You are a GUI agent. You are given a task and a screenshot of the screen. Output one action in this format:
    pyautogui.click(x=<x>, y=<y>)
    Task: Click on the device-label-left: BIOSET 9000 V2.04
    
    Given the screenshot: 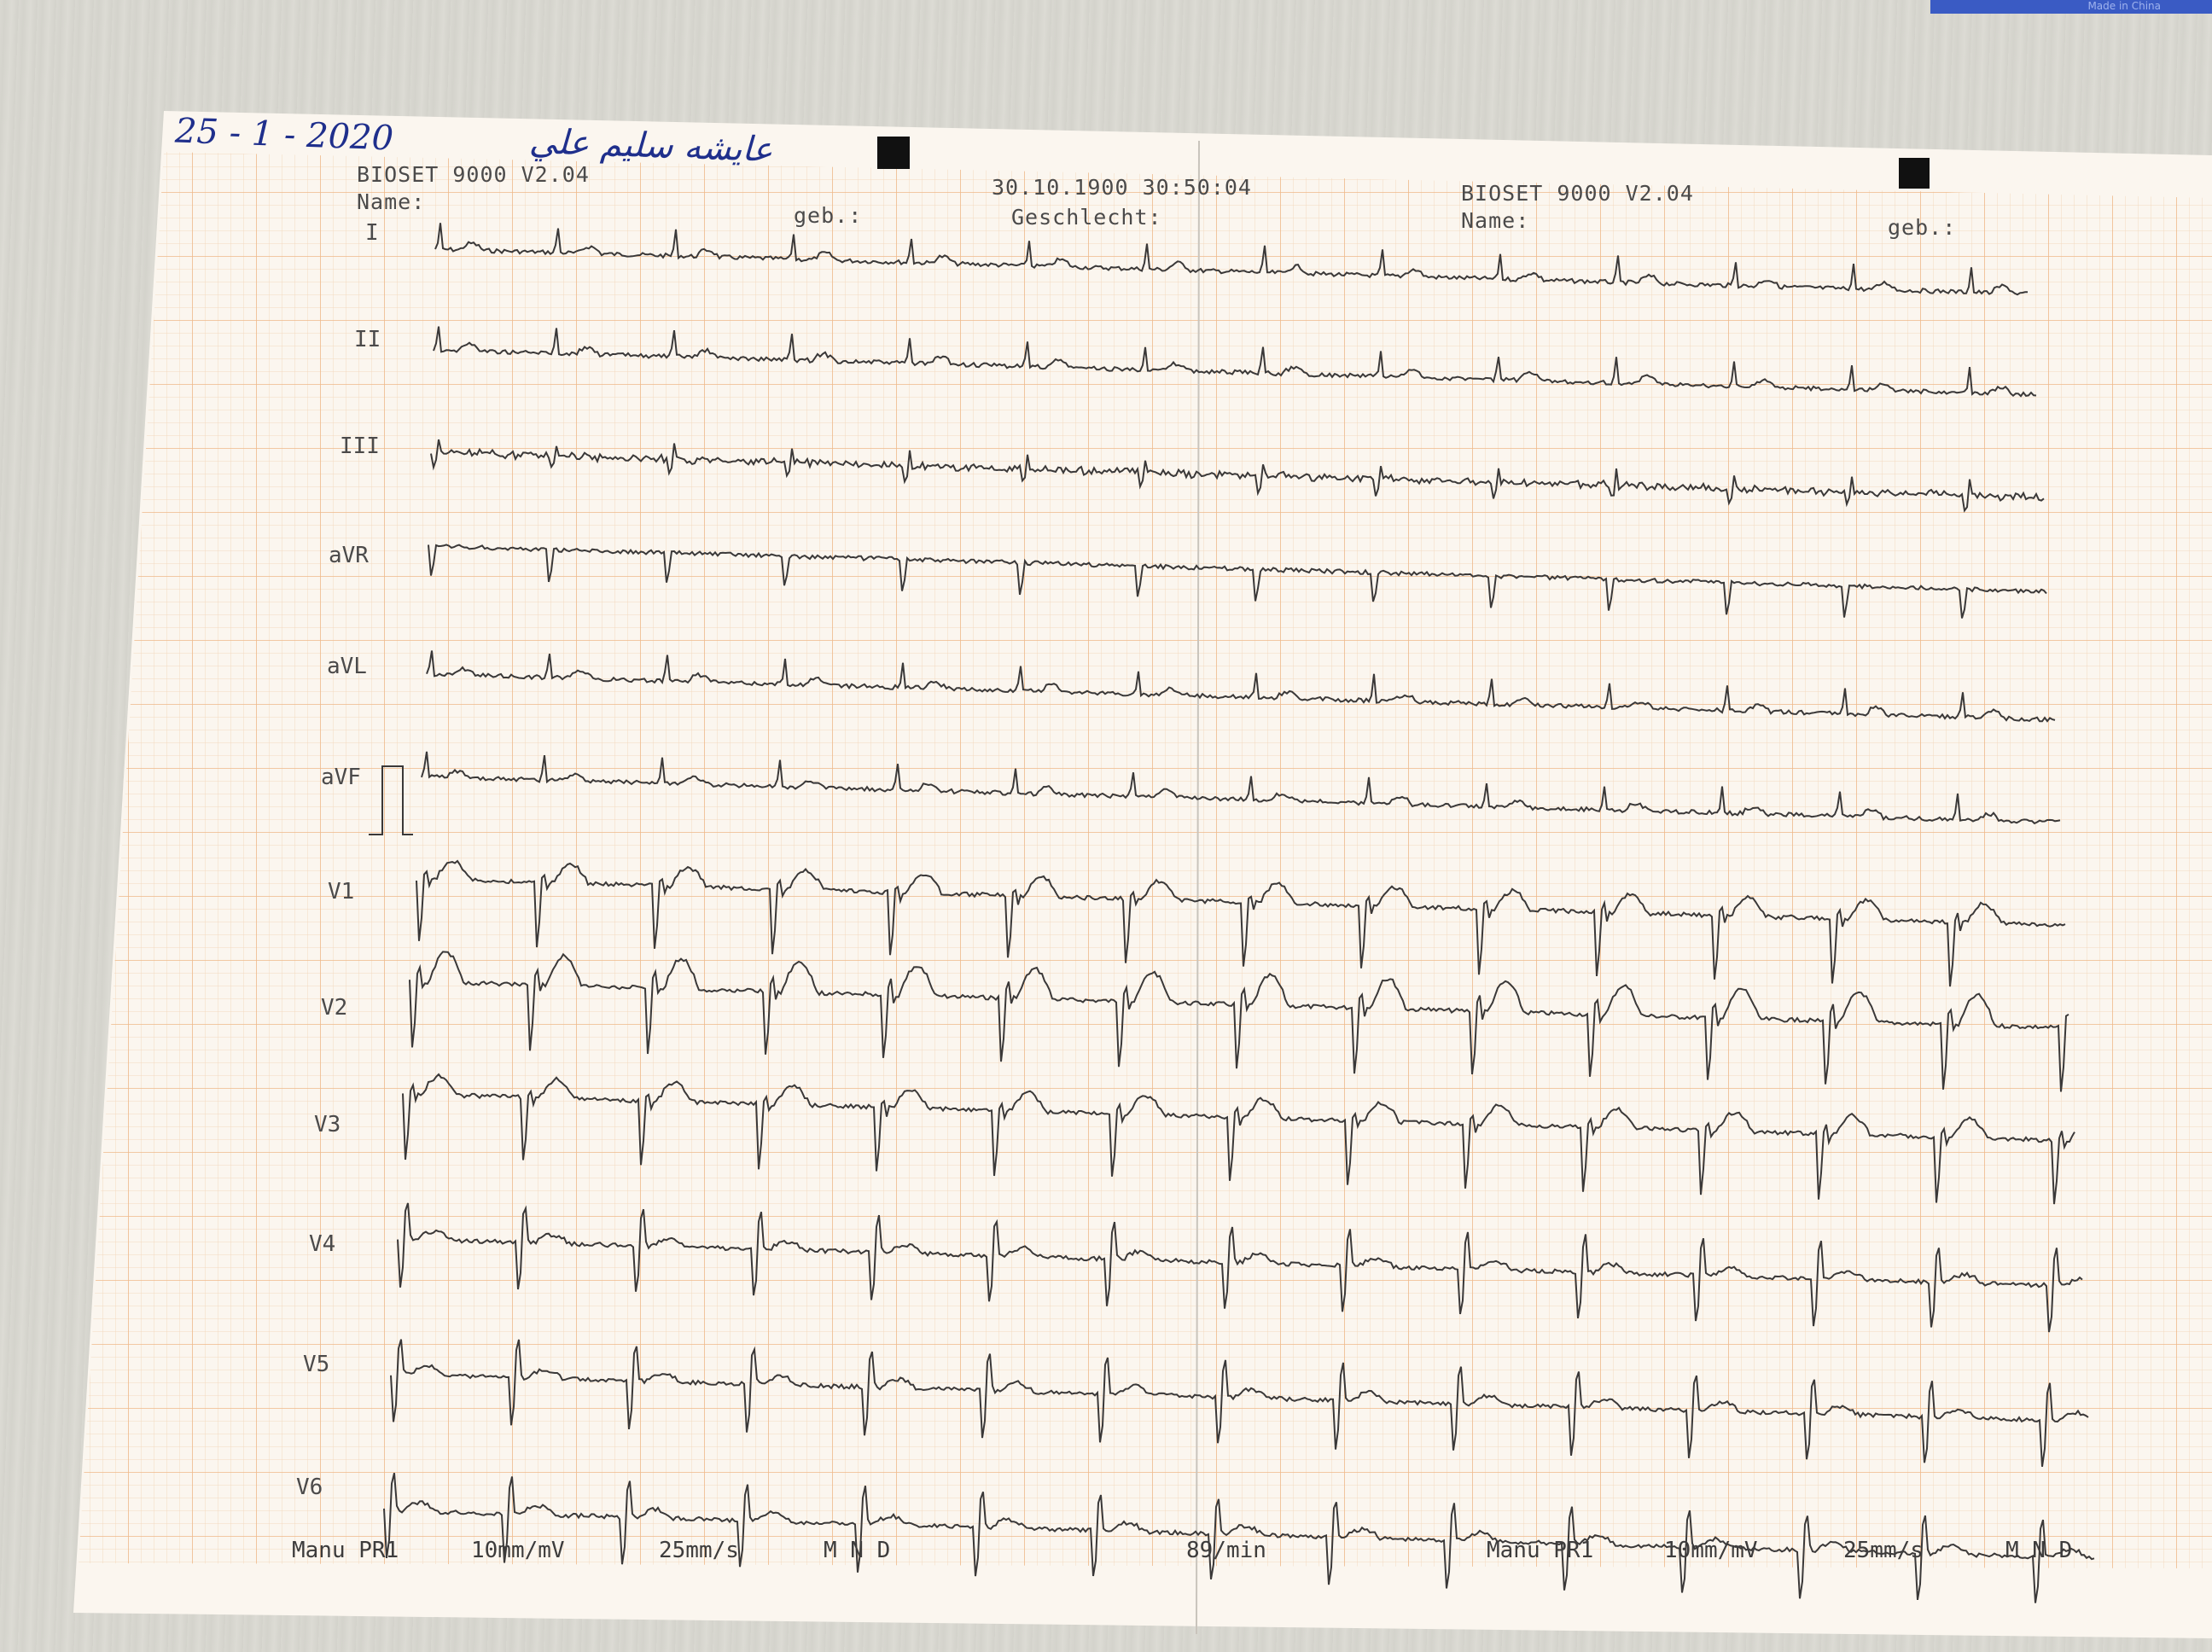 What is the action you would take?
    pyautogui.click(x=473, y=174)
    